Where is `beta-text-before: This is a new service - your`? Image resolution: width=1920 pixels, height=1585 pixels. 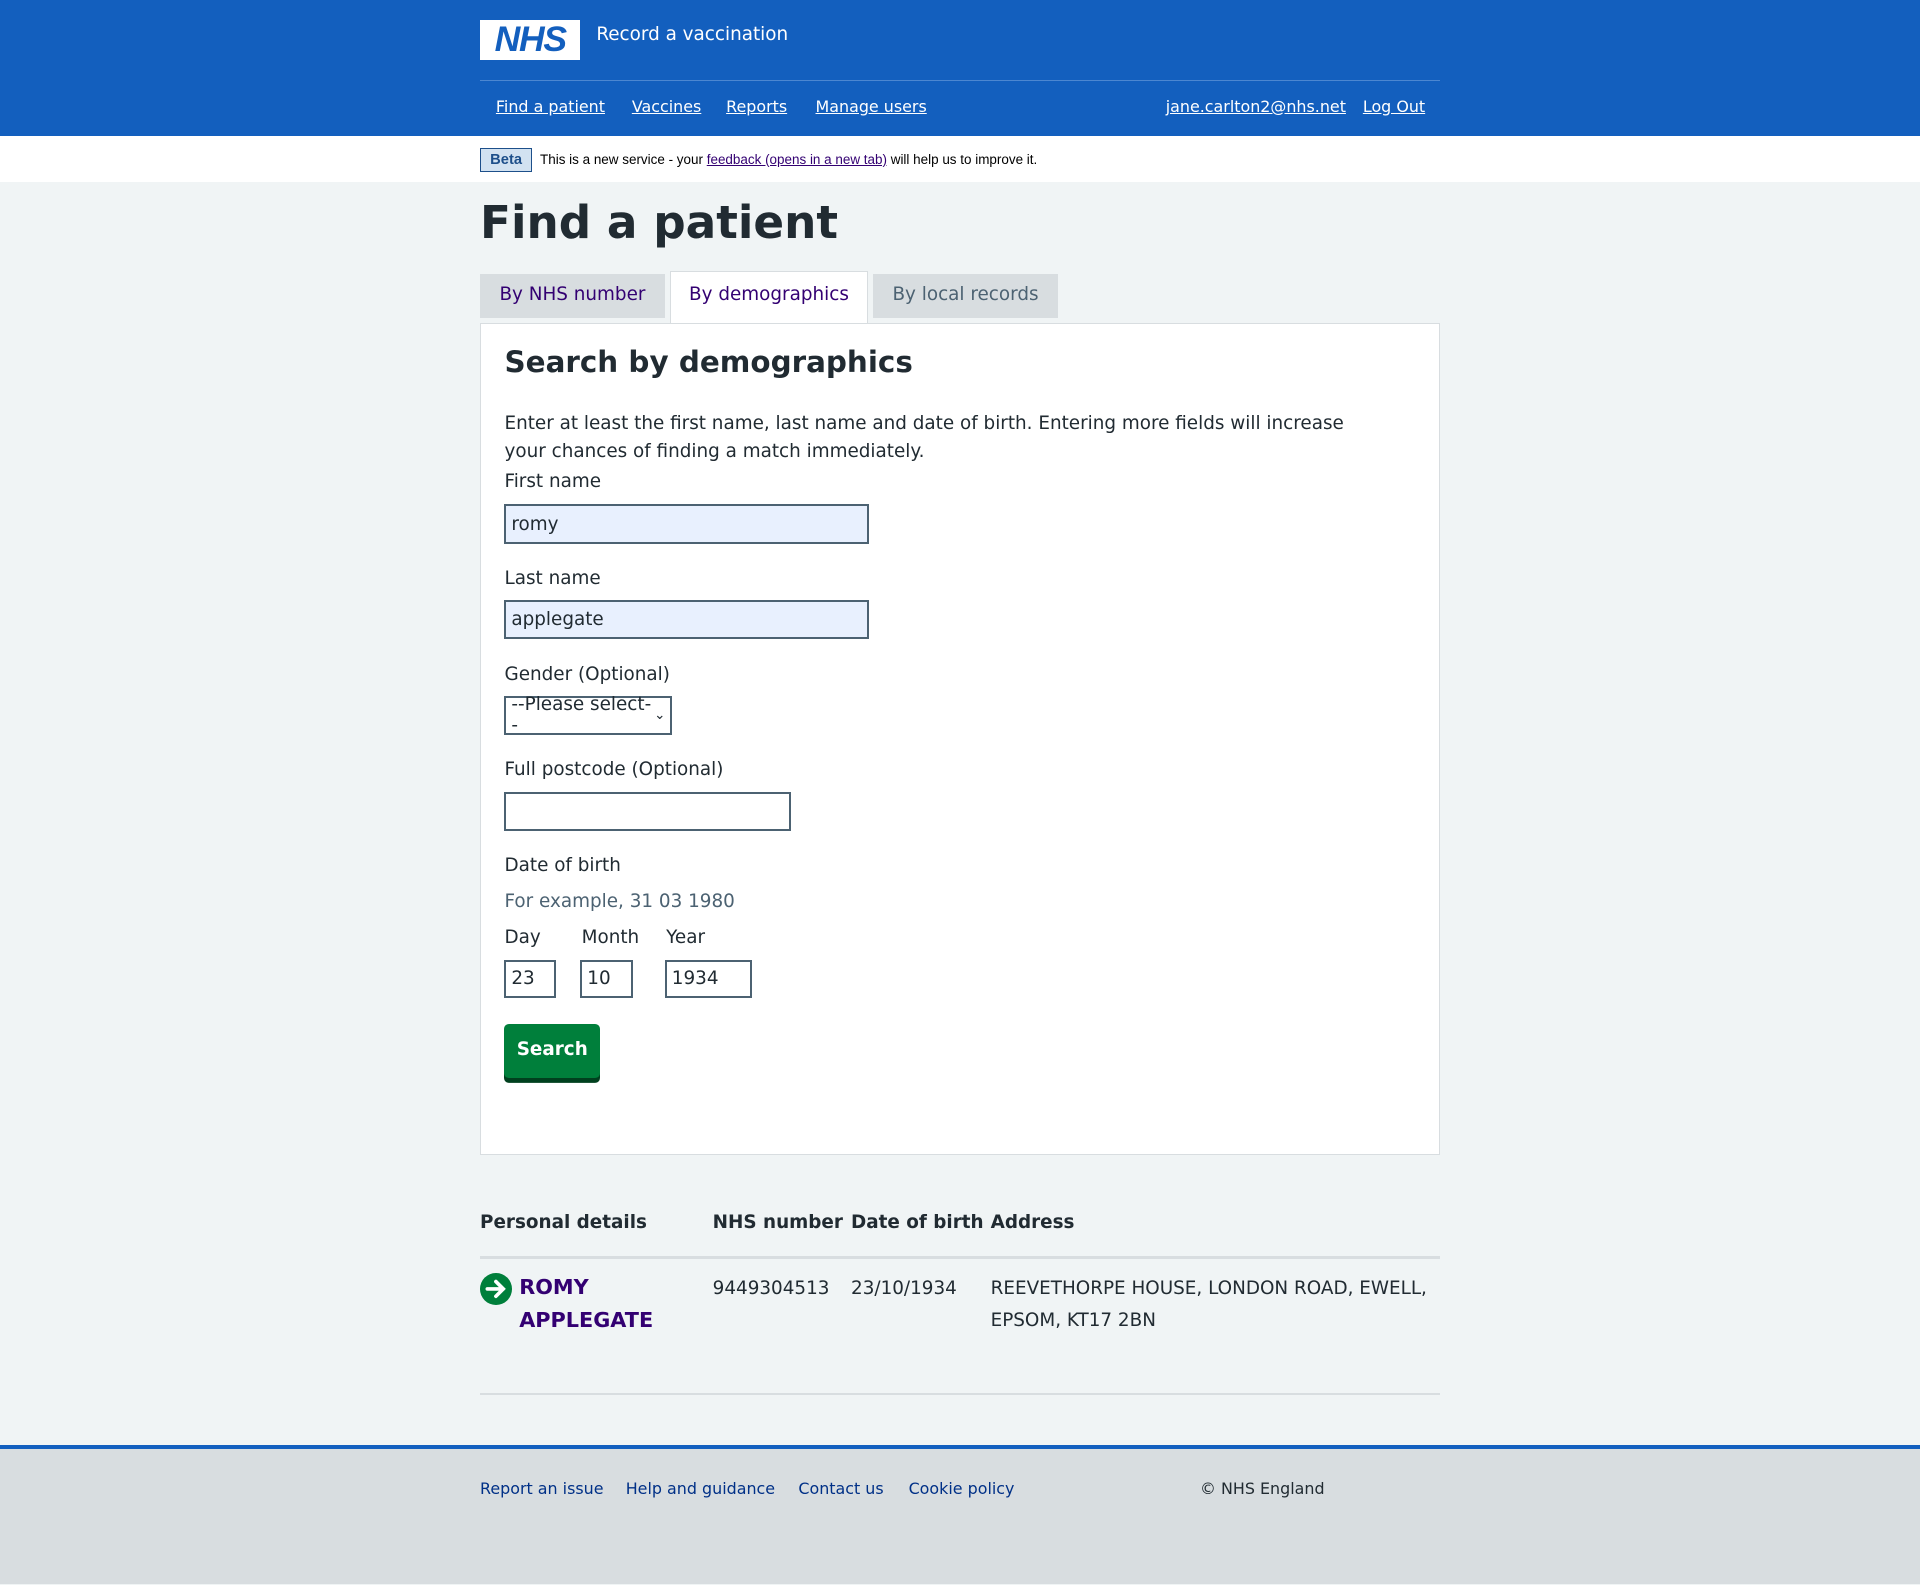 beta-text-before: This is a new service - your is located at coordinates (623, 159).